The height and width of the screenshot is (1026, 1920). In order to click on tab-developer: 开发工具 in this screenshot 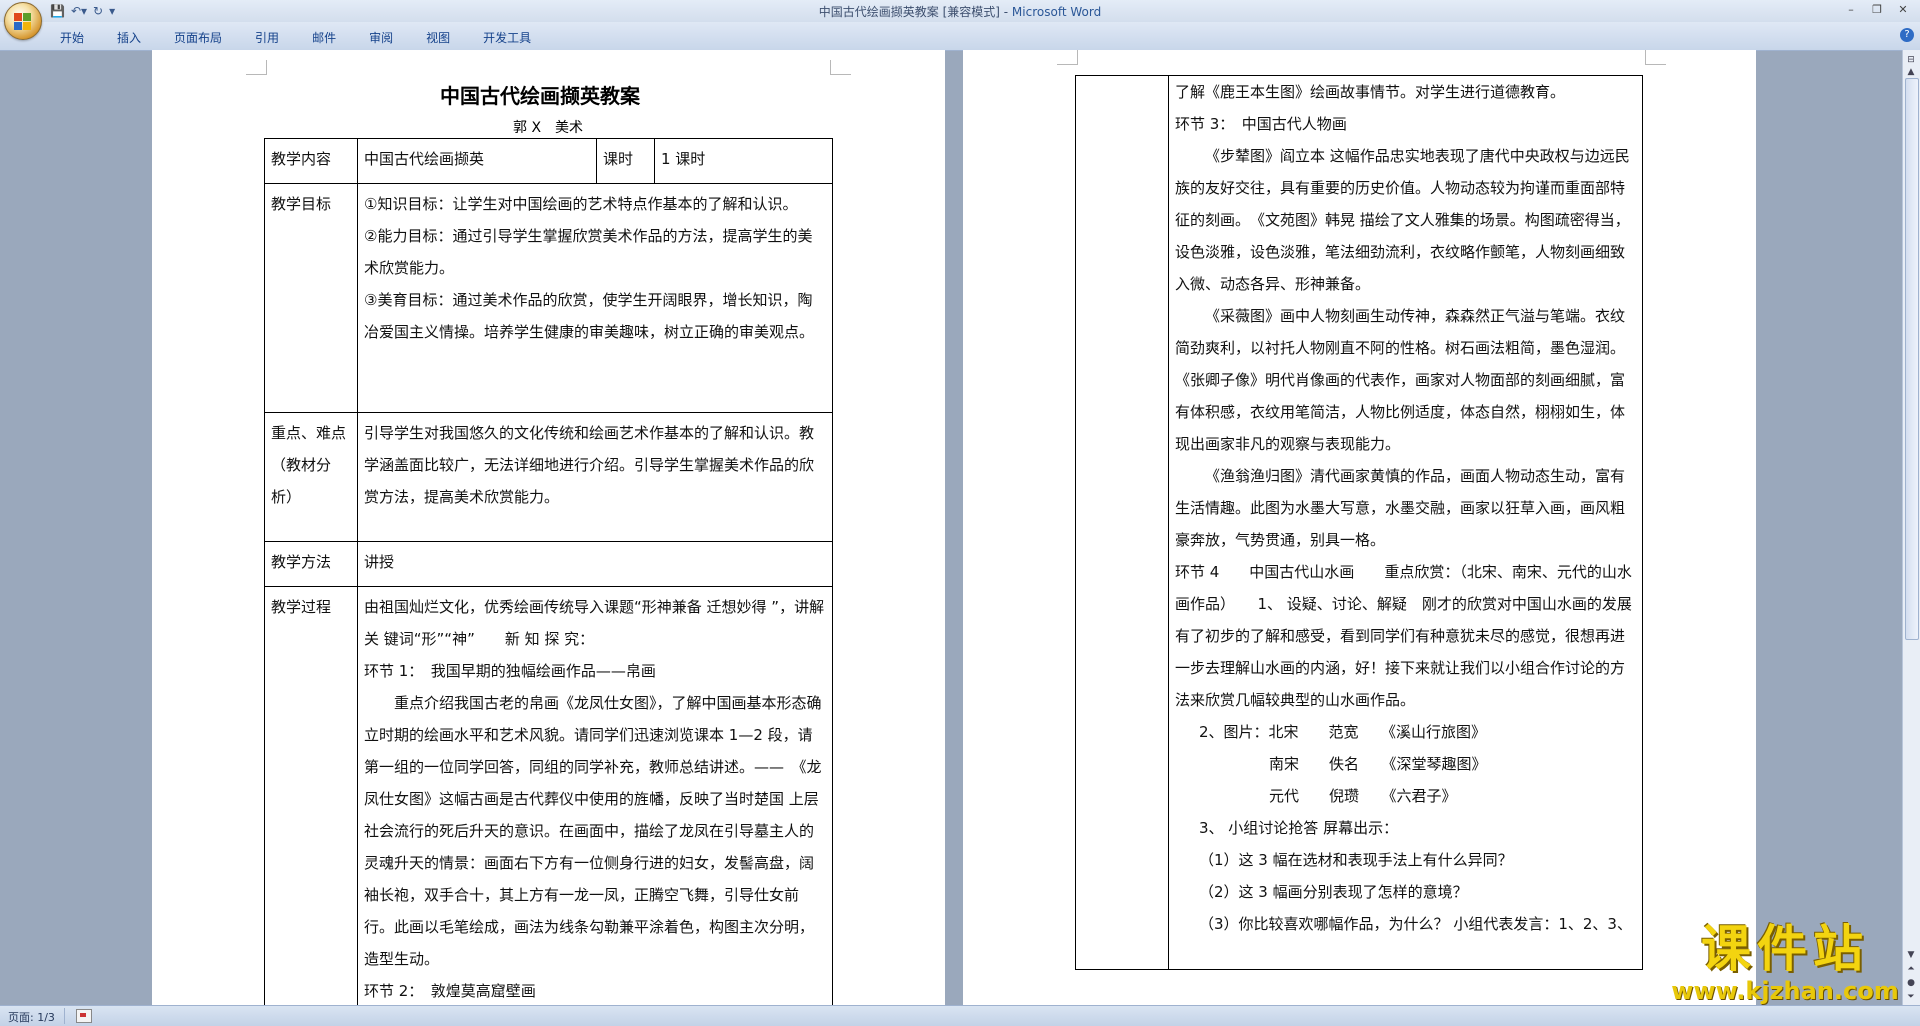, I will do `click(507, 37)`.